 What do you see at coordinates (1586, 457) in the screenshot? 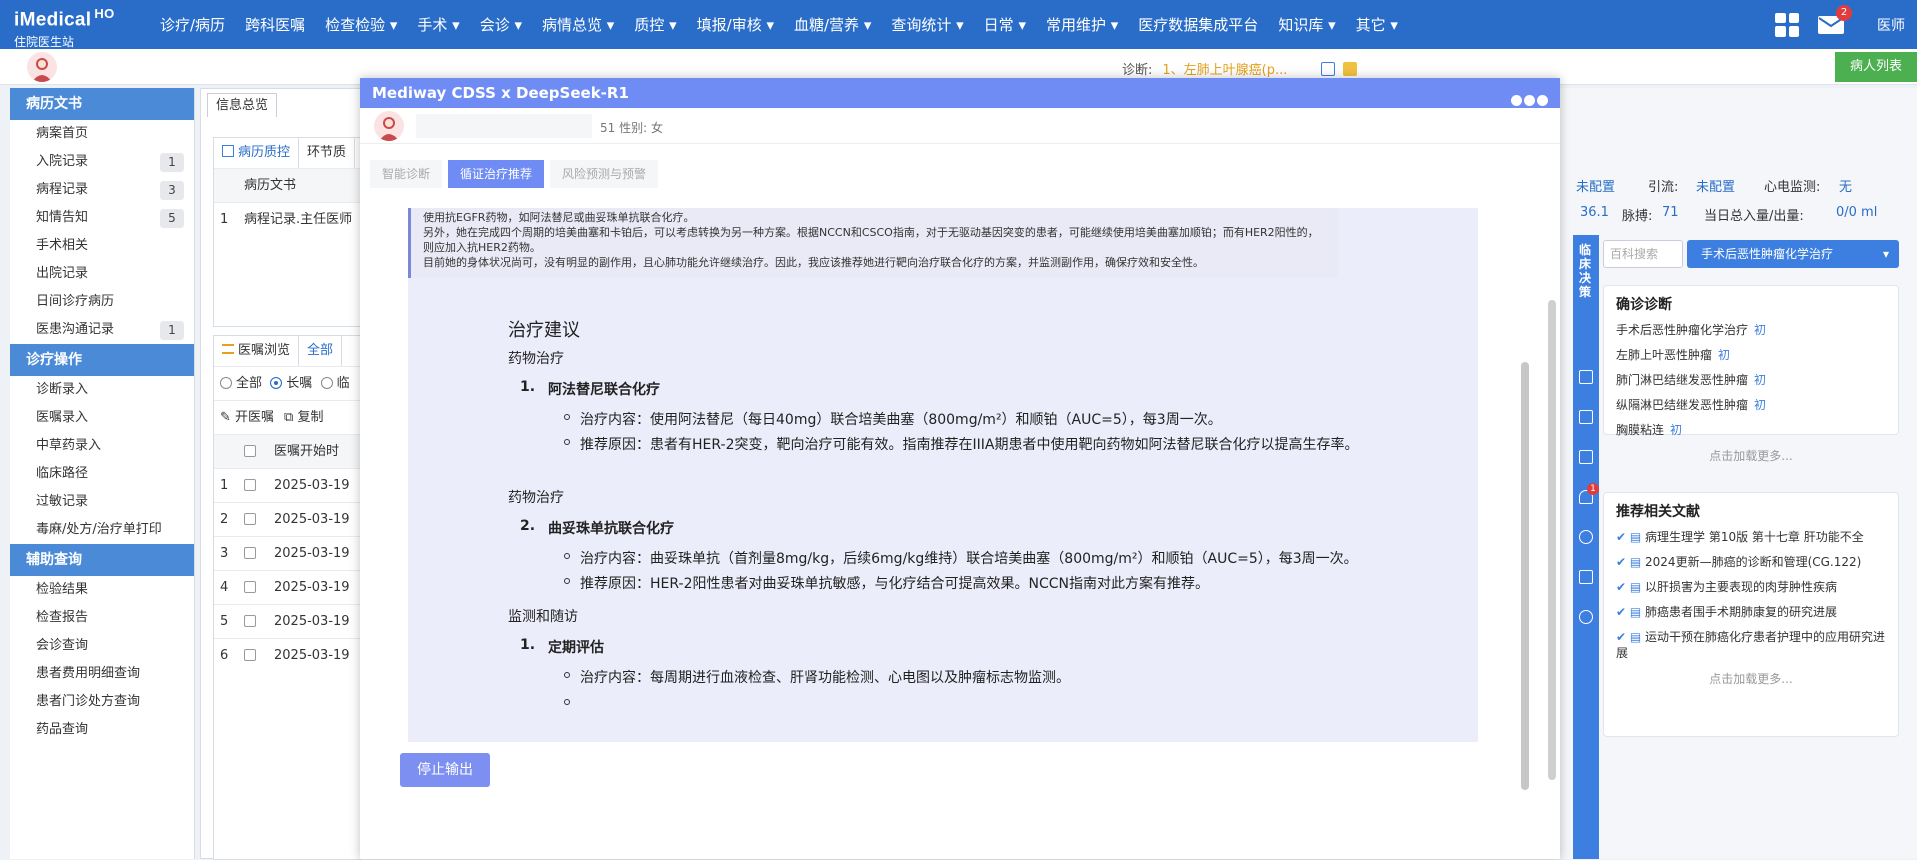
I see `calendar-icon` at bounding box center [1586, 457].